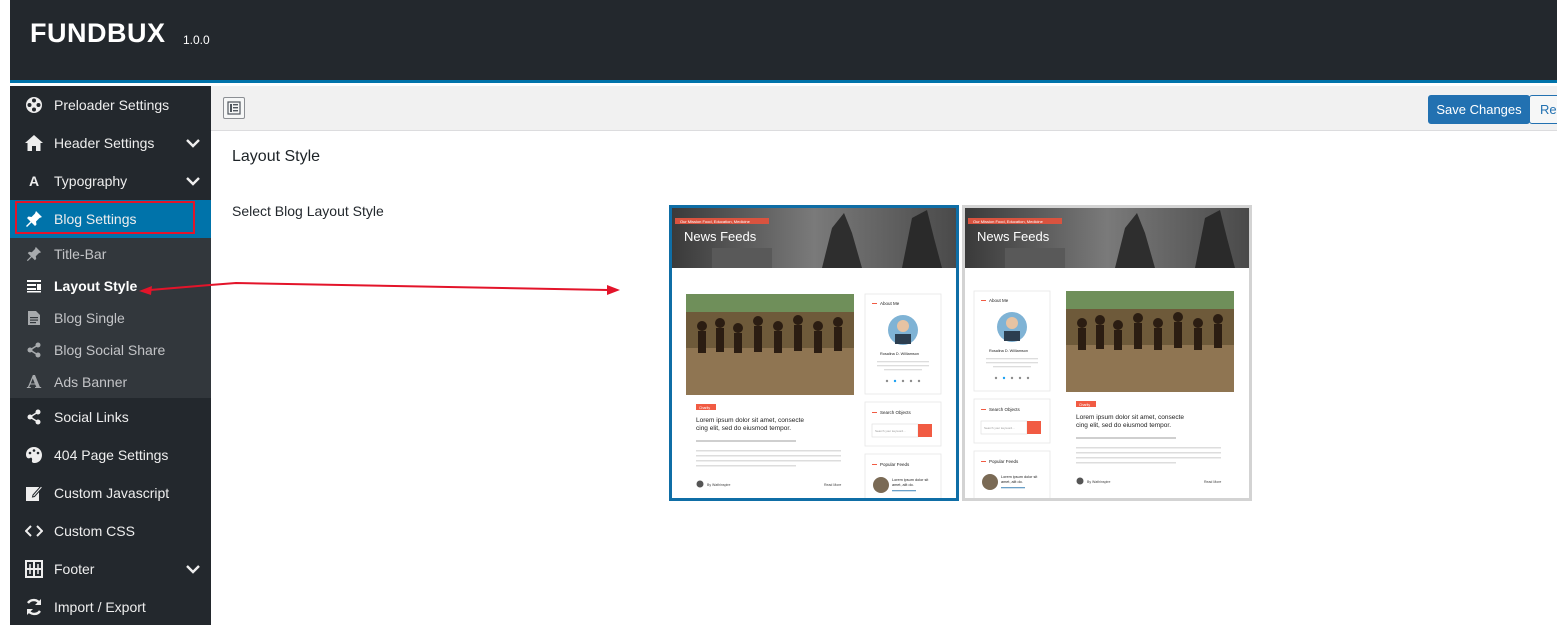 The height and width of the screenshot is (626, 1557). I want to click on document-icon, so click(34, 318).